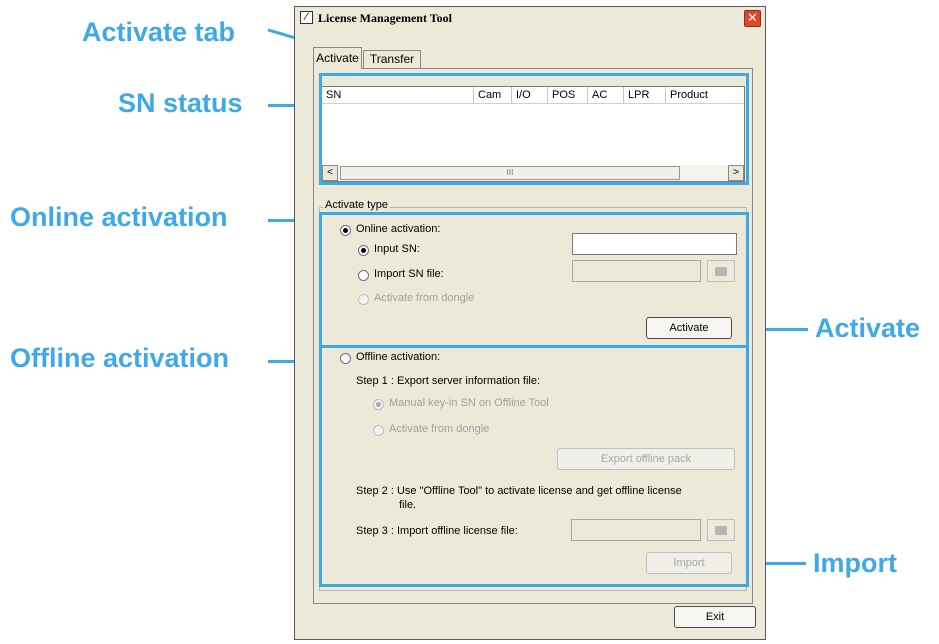 Image resolution: width=939 pixels, height=644 pixels. Describe the element at coordinates (868, 328) in the screenshot. I see `callout-activate: Activate` at that location.